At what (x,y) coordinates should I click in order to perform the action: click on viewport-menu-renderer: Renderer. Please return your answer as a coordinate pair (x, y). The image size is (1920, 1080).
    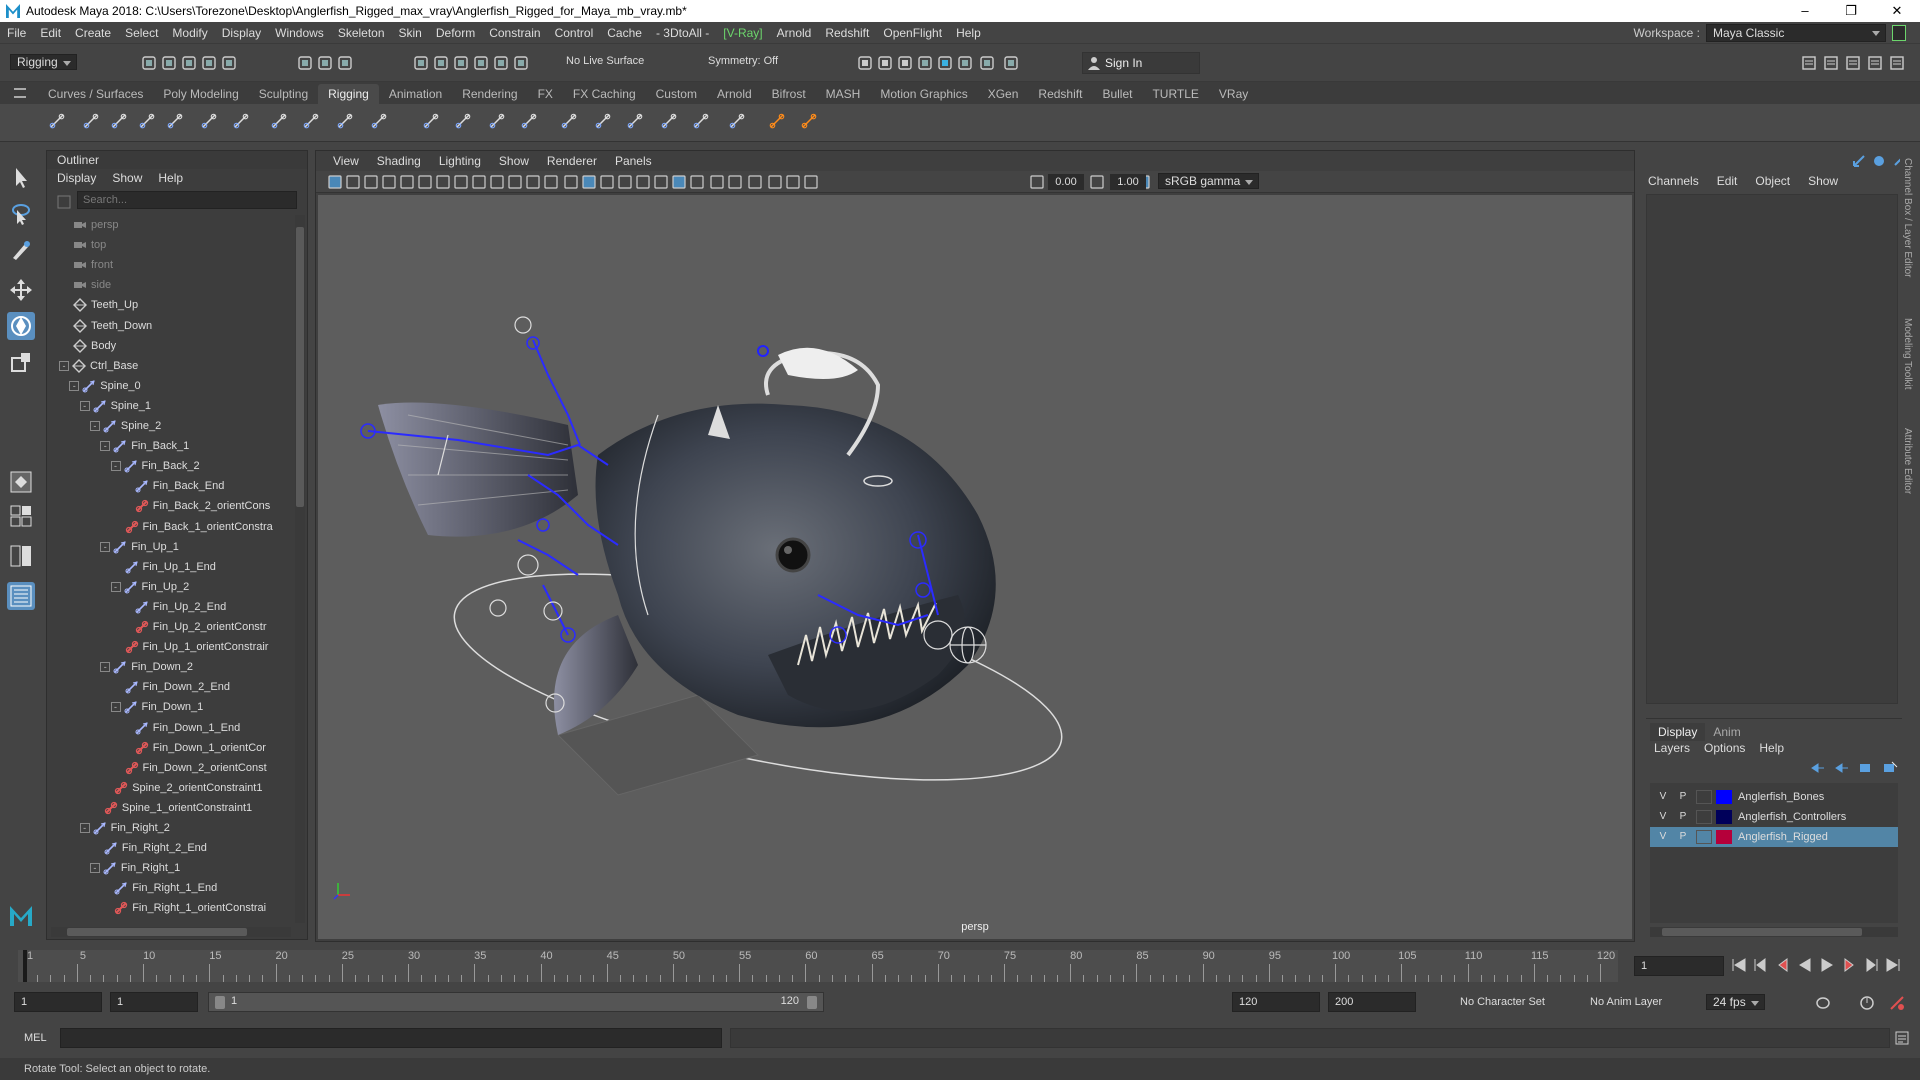
    Looking at the image, I should click on (572, 161).